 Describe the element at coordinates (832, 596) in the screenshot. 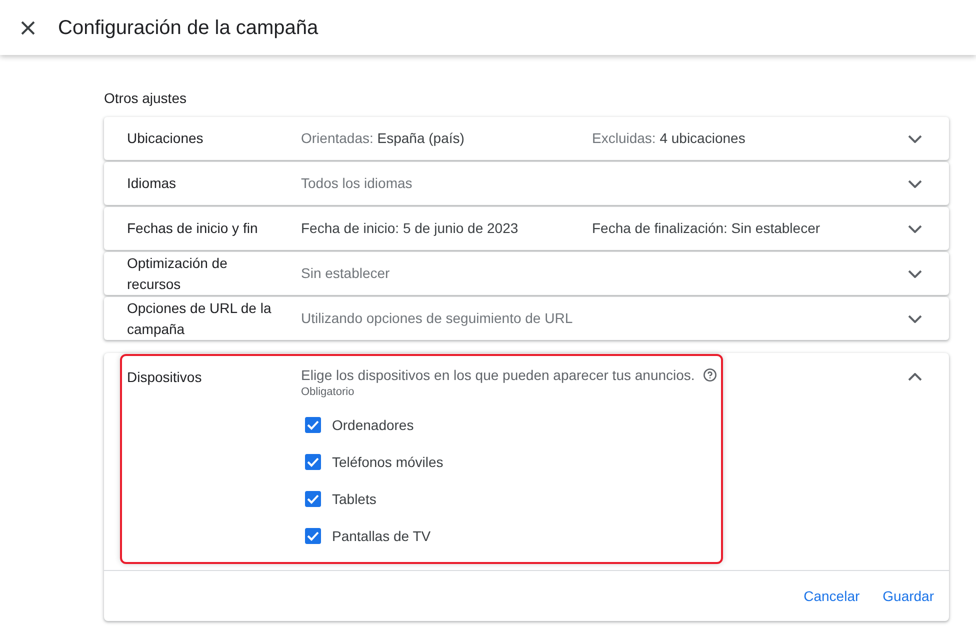

I see `text-button: Cancelar` at that location.